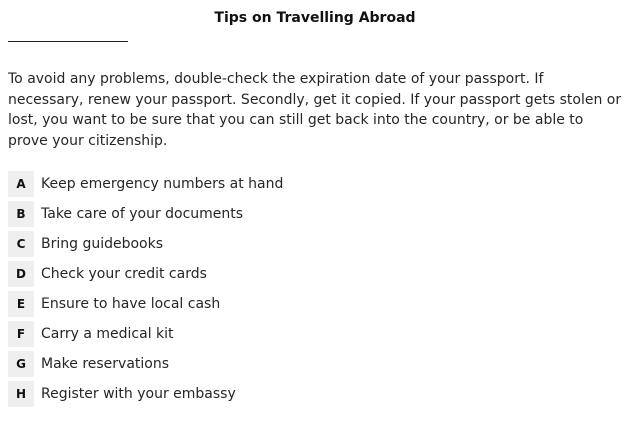  What do you see at coordinates (21, 394) in the screenshot?
I see `option-letter-h: H` at bounding box center [21, 394].